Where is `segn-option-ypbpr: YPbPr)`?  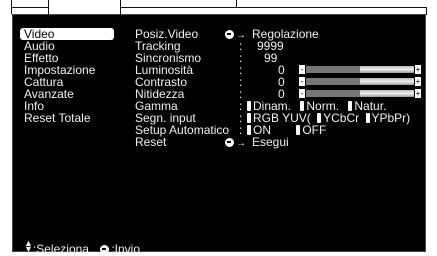 segn-option-ypbpr: YPbPr) is located at coordinates (391, 118).